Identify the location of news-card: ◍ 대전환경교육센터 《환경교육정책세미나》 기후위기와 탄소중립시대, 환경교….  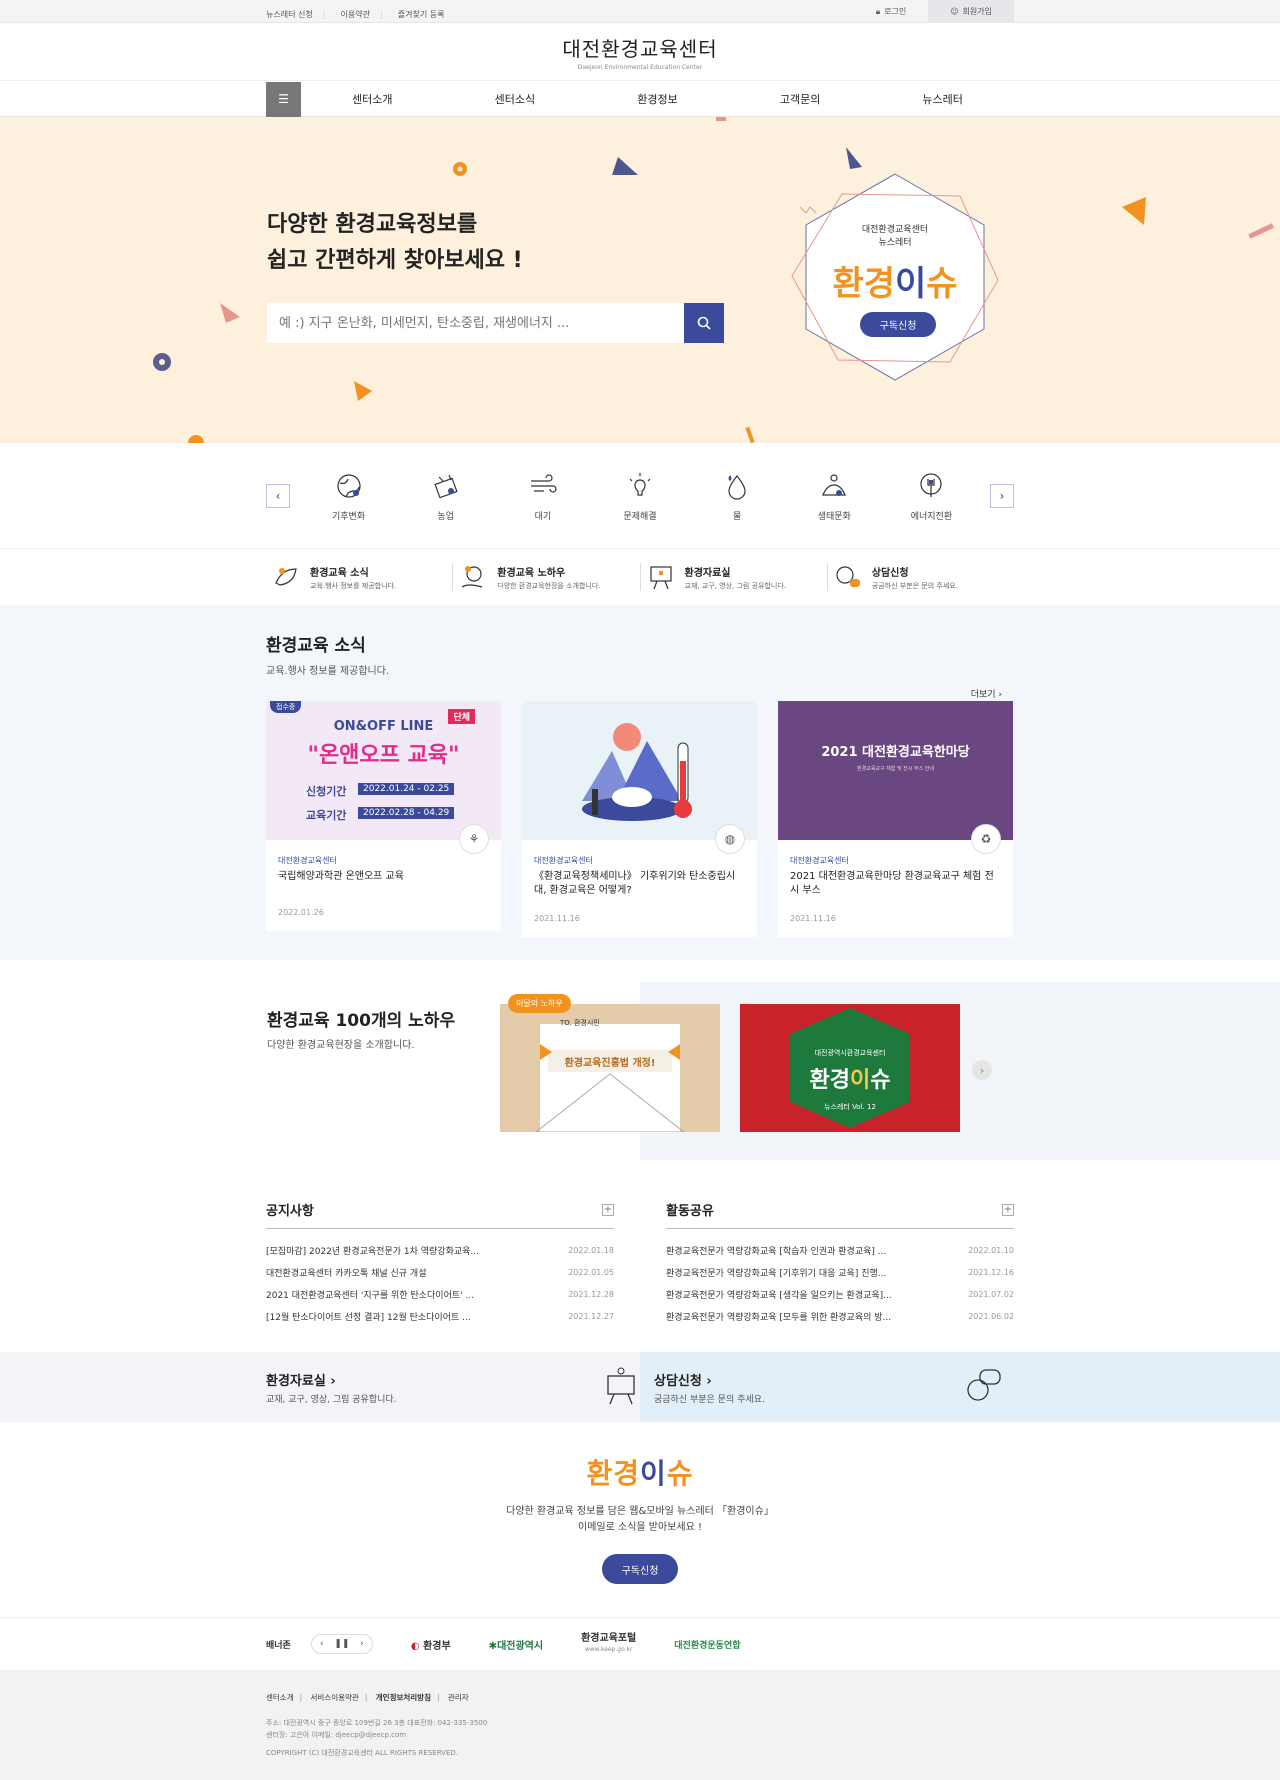
(639, 819).